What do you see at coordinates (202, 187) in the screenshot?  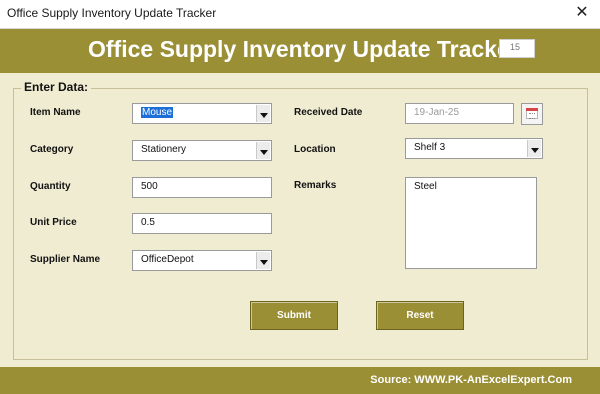 I see `quantity-input: 500` at bounding box center [202, 187].